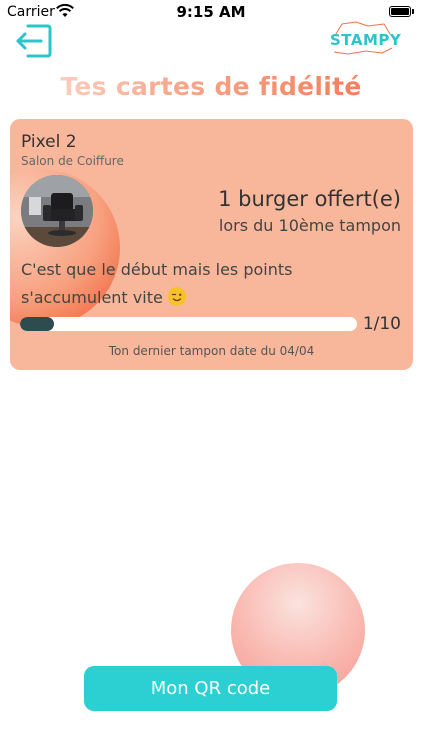 The width and height of the screenshot is (422, 750). What do you see at coordinates (49, 142) in the screenshot?
I see `shop-name: Pixel 2` at bounding box center [49, 142].